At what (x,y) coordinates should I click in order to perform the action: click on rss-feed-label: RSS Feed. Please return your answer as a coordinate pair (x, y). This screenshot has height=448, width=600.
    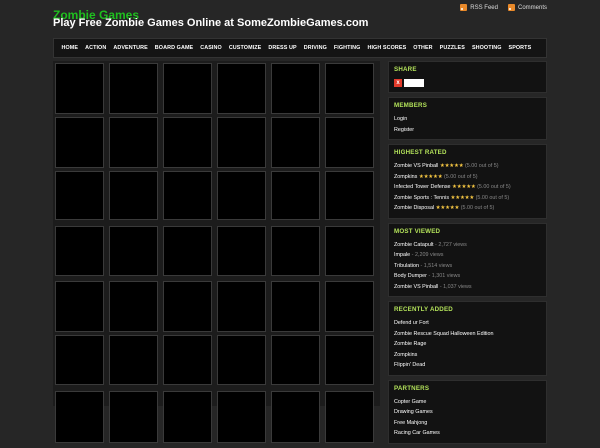
    Looking at the image, I should click on (484, 7).